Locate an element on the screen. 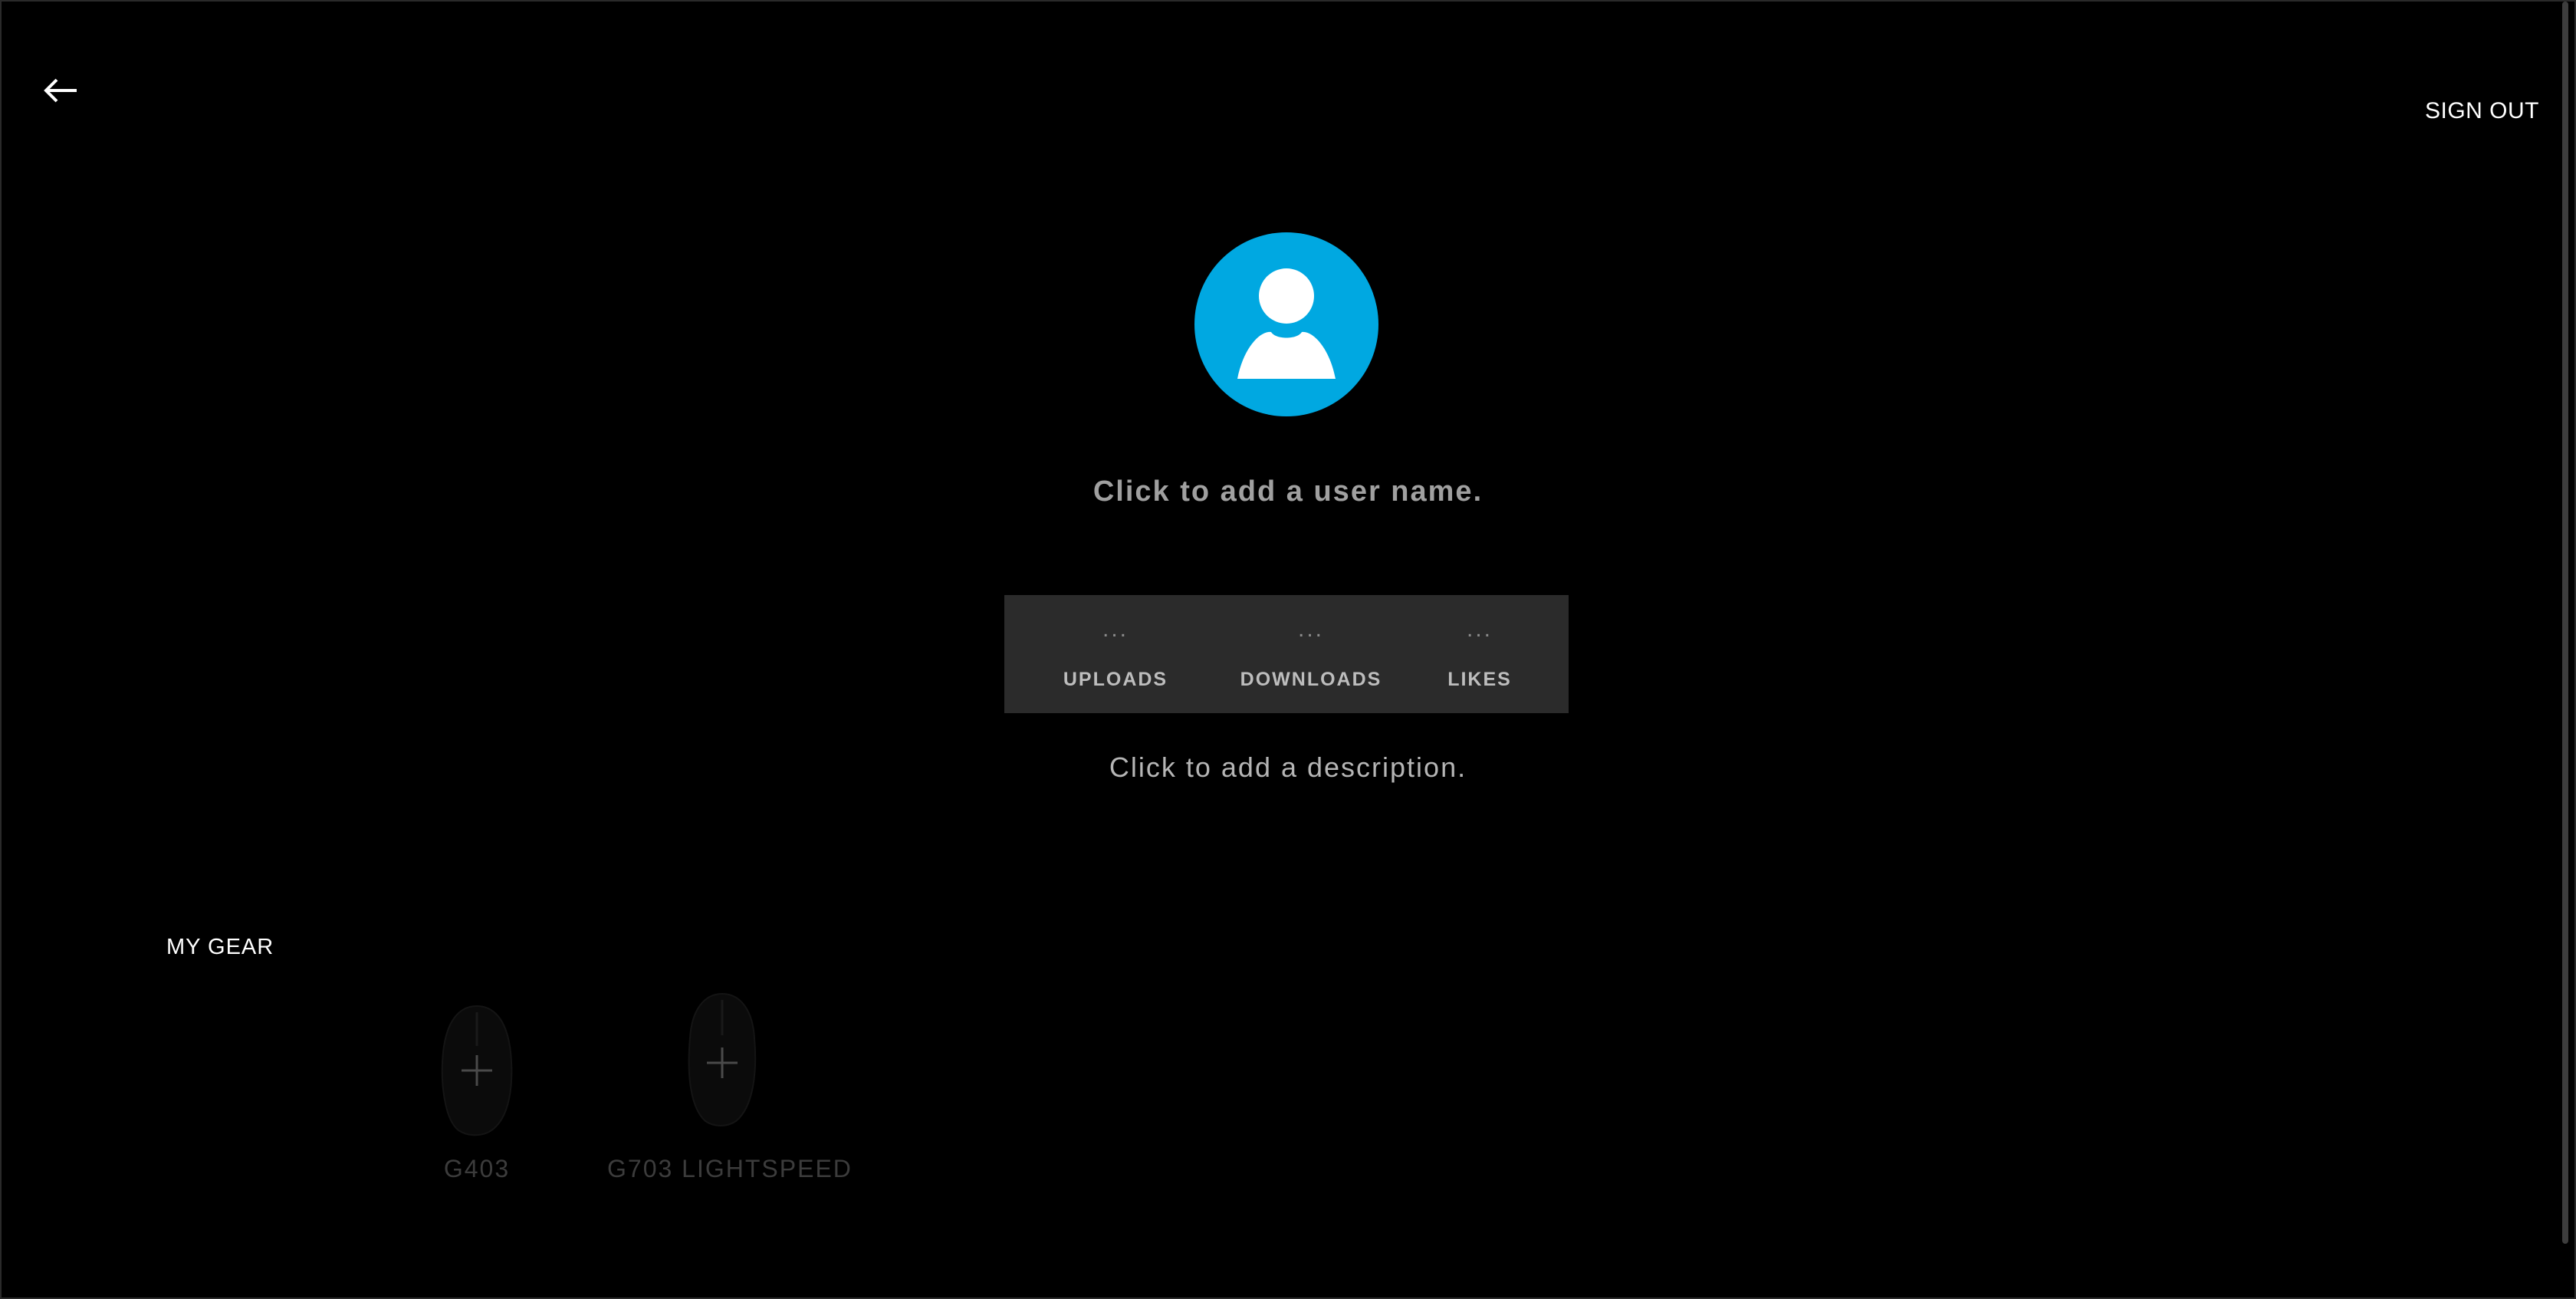  my-gear-heading: MY GEAR is located at coordinates (220, 947).